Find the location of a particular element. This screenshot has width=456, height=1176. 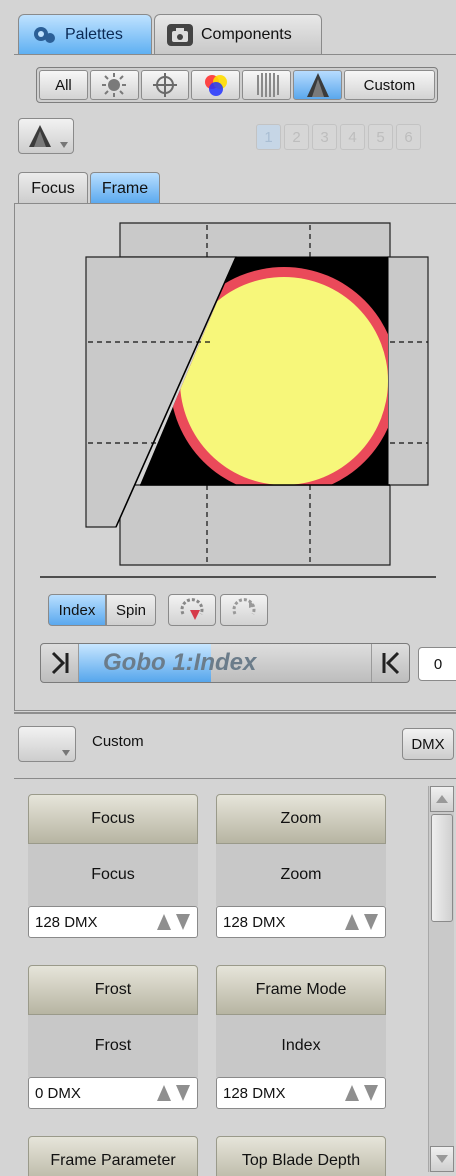

page-selector: 1 2 3 4 5 6 is located at coordinates (338, 137).